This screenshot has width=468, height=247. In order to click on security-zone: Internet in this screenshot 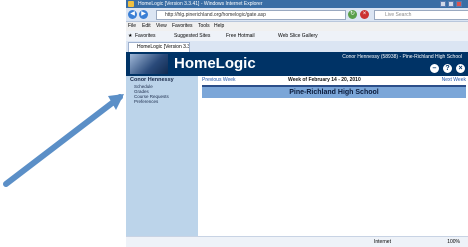, I will do `click(382, 242)`.